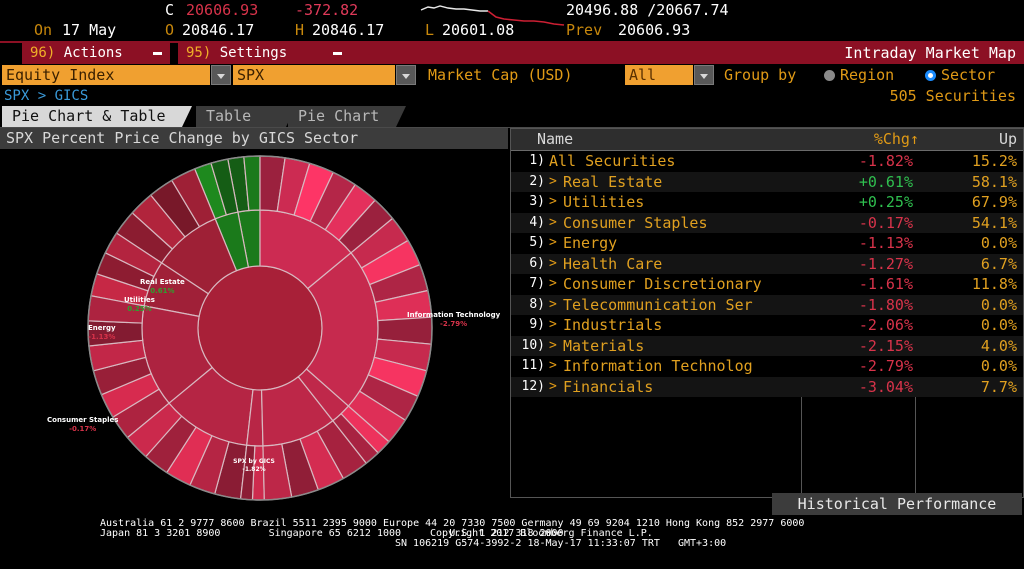 The height and width of the screenshot is (569, 1024). Describe the element at coordinates (52, 10) in the screenshot. I see `quote-ticker: INDU` at that location.